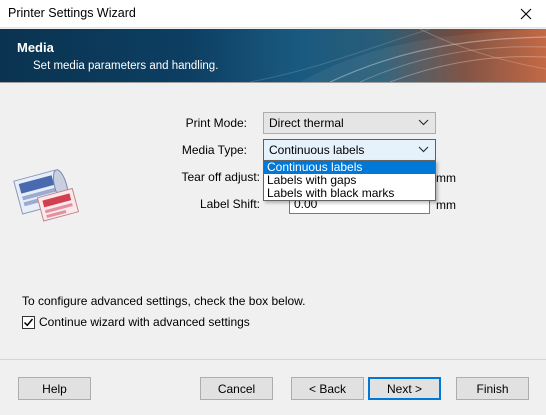  What do you see at coordinates (446, 205) in the screenshot?
I see `label-shift-unit: mm` at bounding box center [446, 205].